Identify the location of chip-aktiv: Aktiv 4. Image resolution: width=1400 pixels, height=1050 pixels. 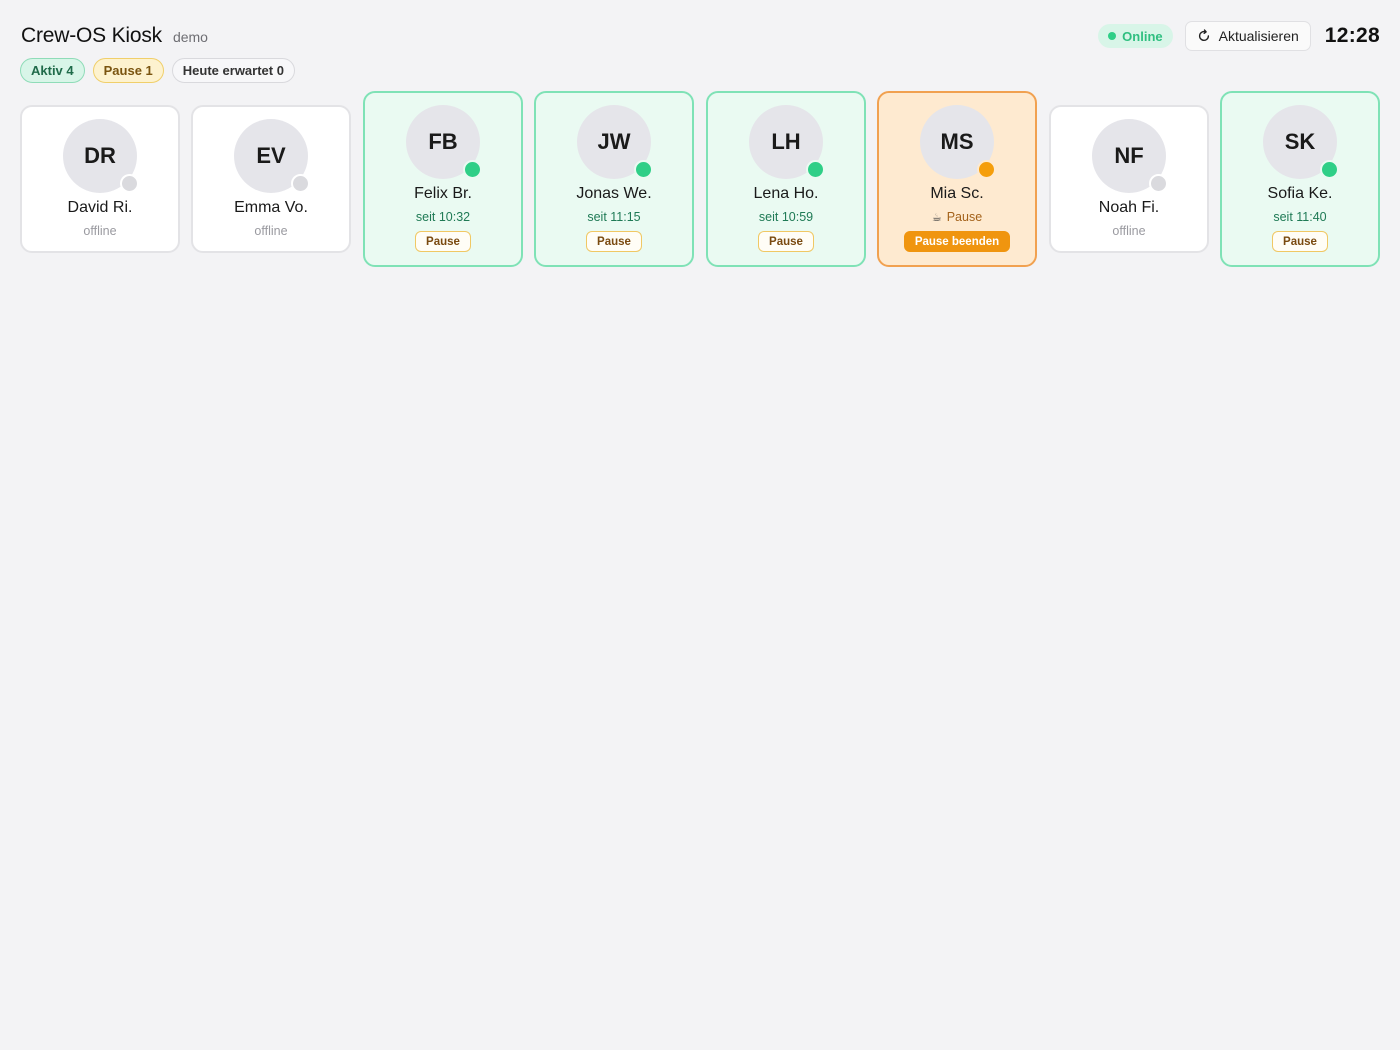
(52, 70).